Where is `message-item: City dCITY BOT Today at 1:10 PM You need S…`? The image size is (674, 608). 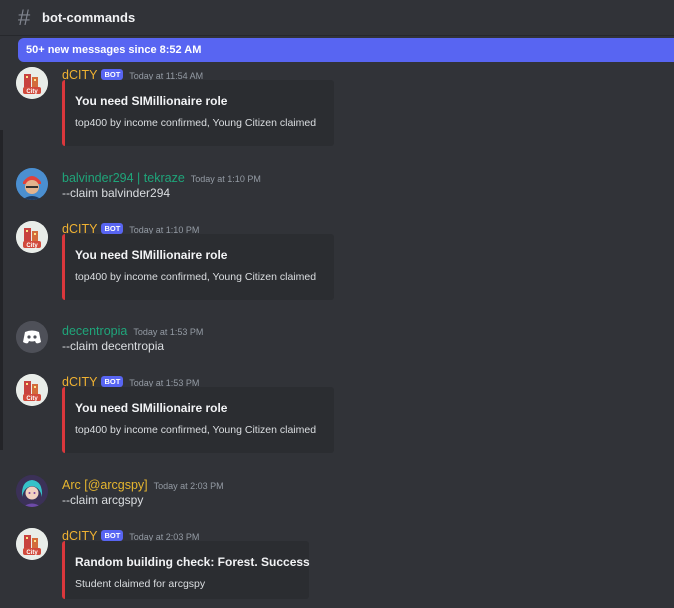
message-item: City dCITY BOT Today at 1:10 PM You need S… is located at coordinates (337, 262).